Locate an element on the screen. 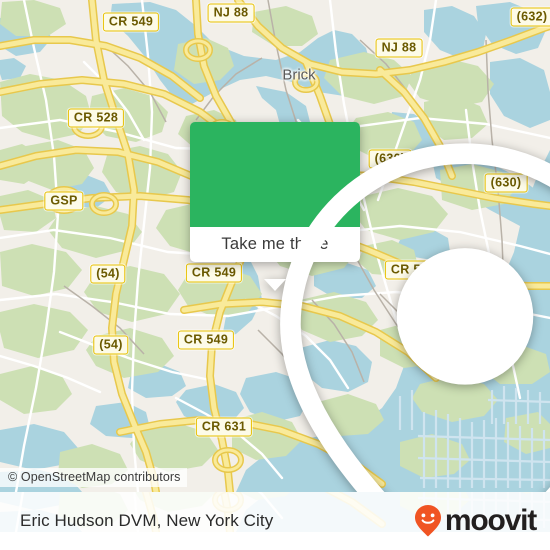 Image resolution: width=550 pixels, height=550 pixels. place-title: Eric Hudson DVM, New York City is located at coordinates (147, 520).